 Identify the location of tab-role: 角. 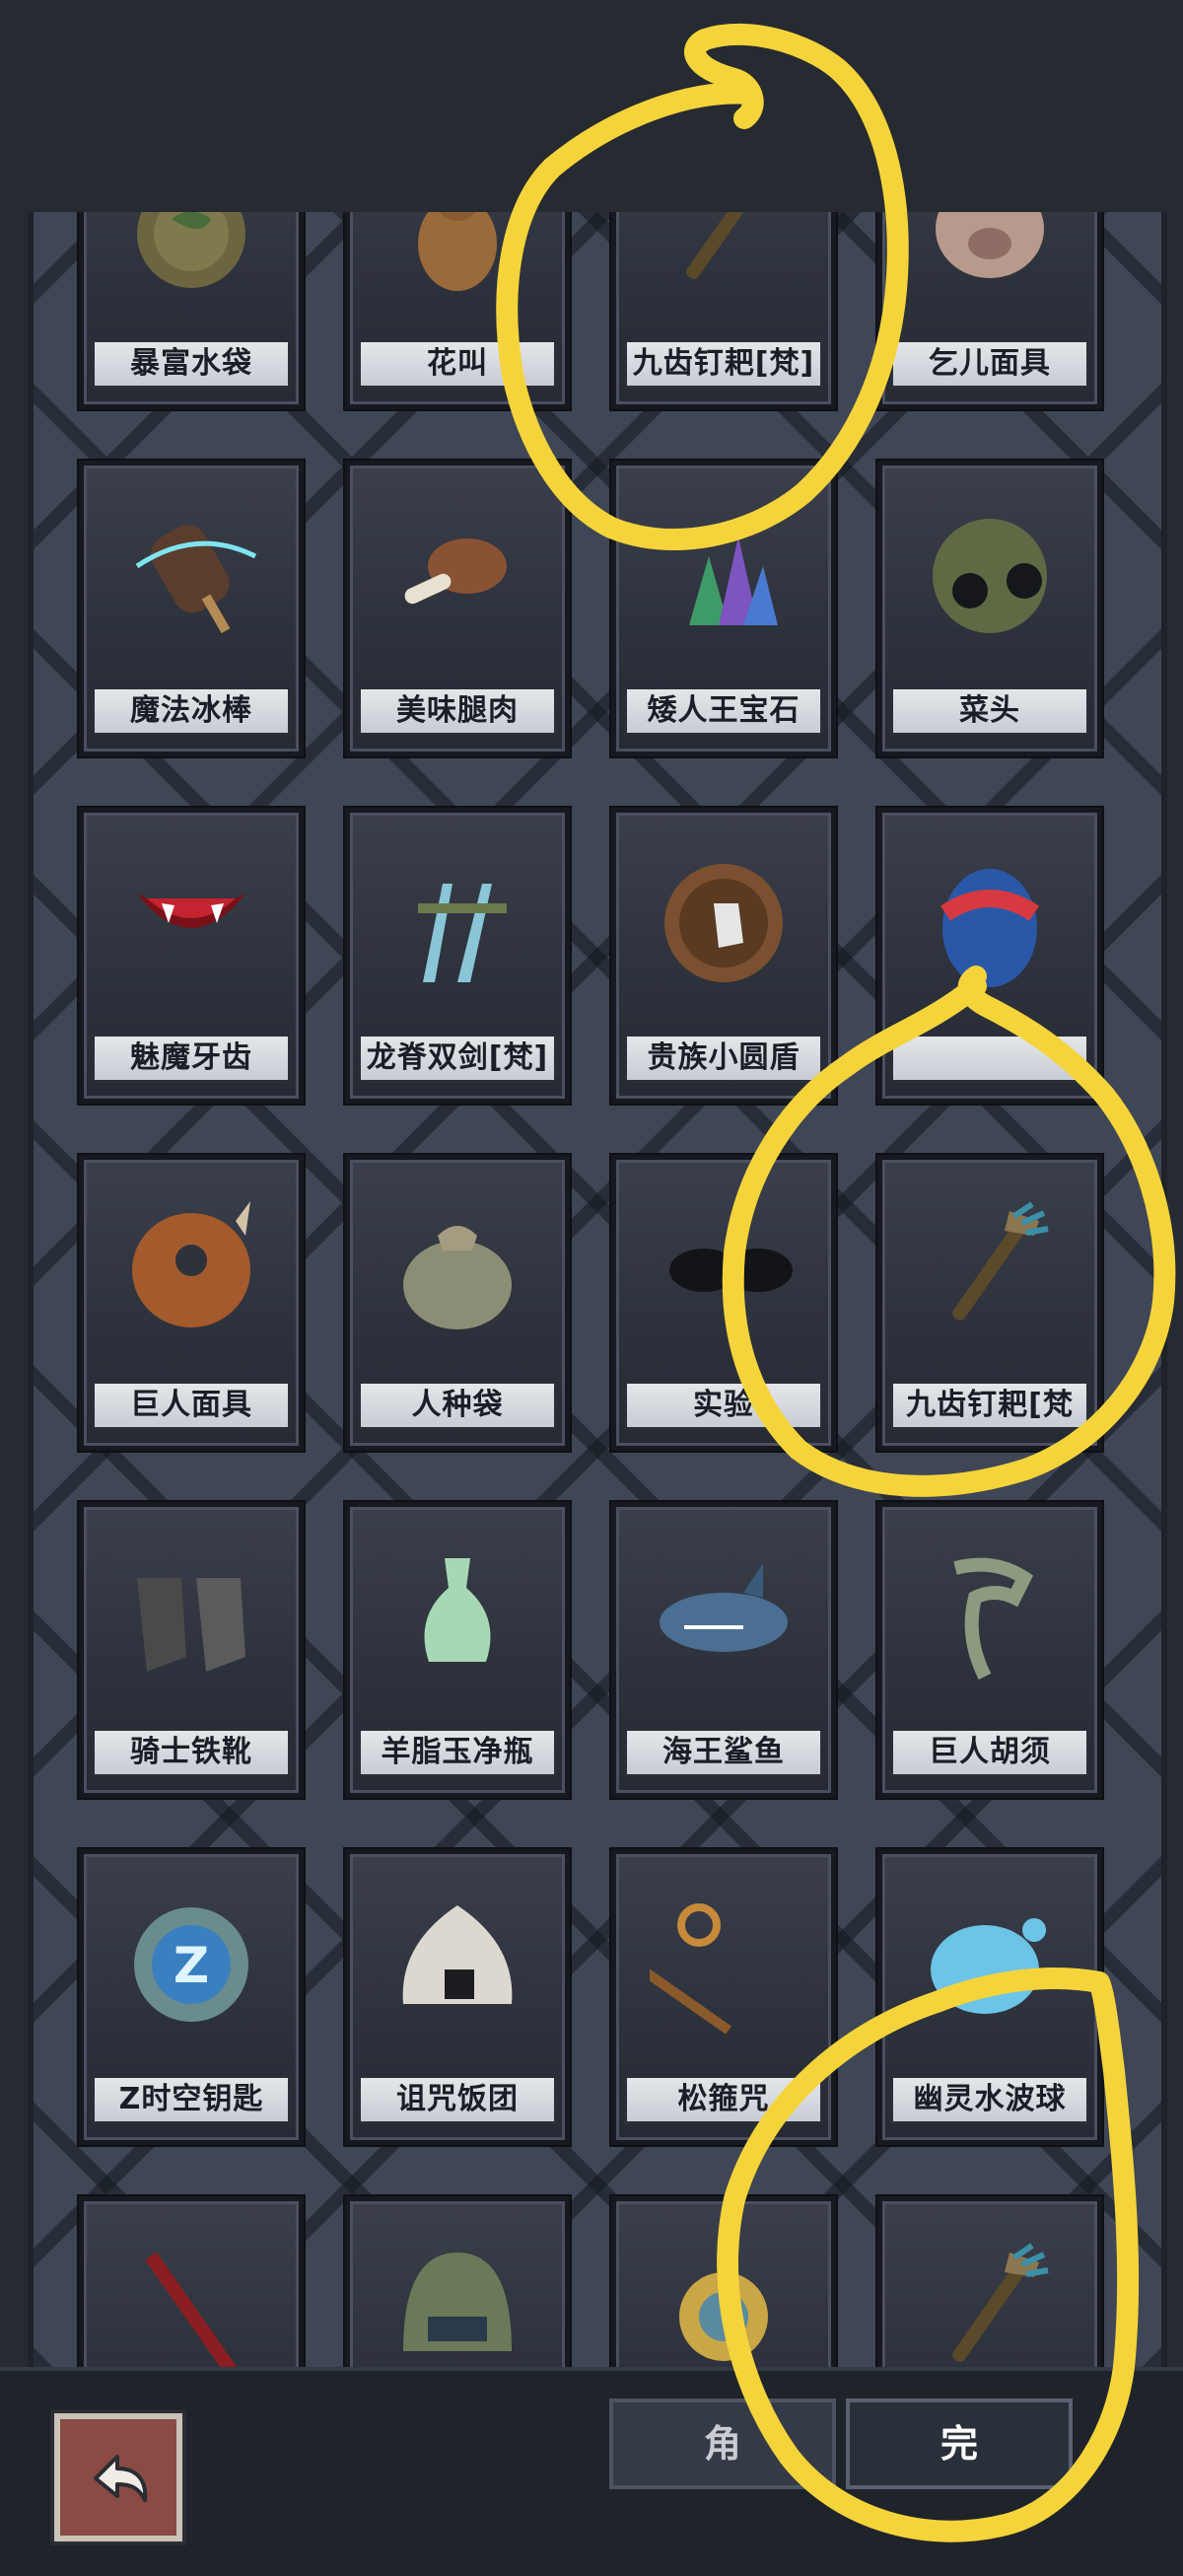
(722, 2443).